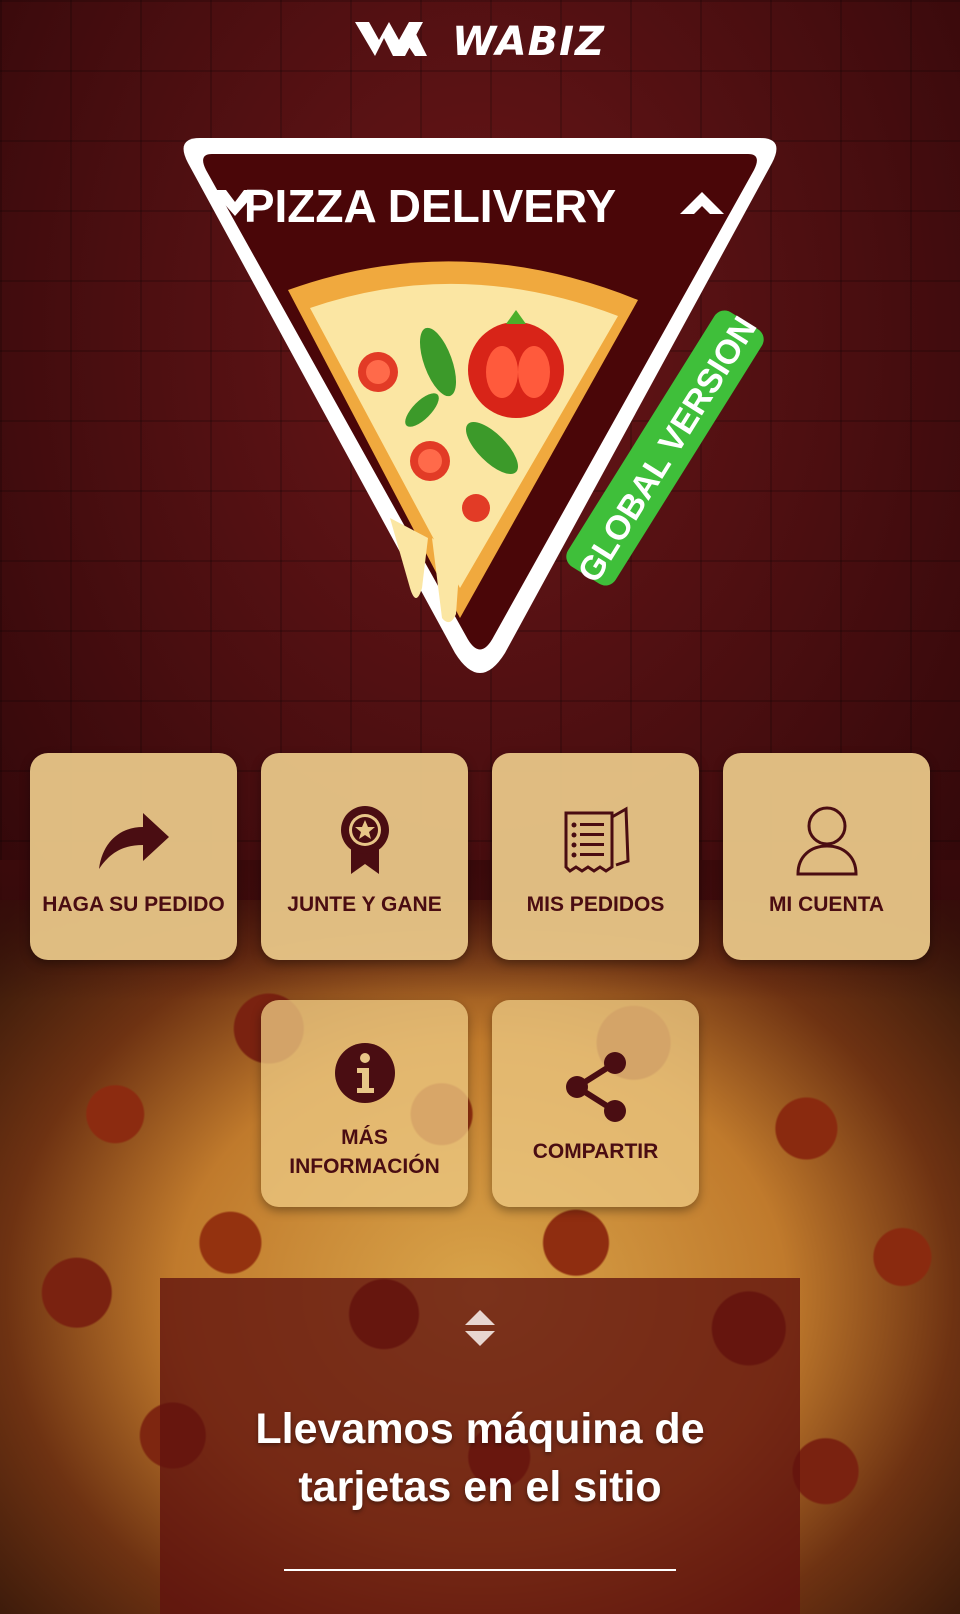  I want to click on brand-logo: WABIZ, so click(480, 42).